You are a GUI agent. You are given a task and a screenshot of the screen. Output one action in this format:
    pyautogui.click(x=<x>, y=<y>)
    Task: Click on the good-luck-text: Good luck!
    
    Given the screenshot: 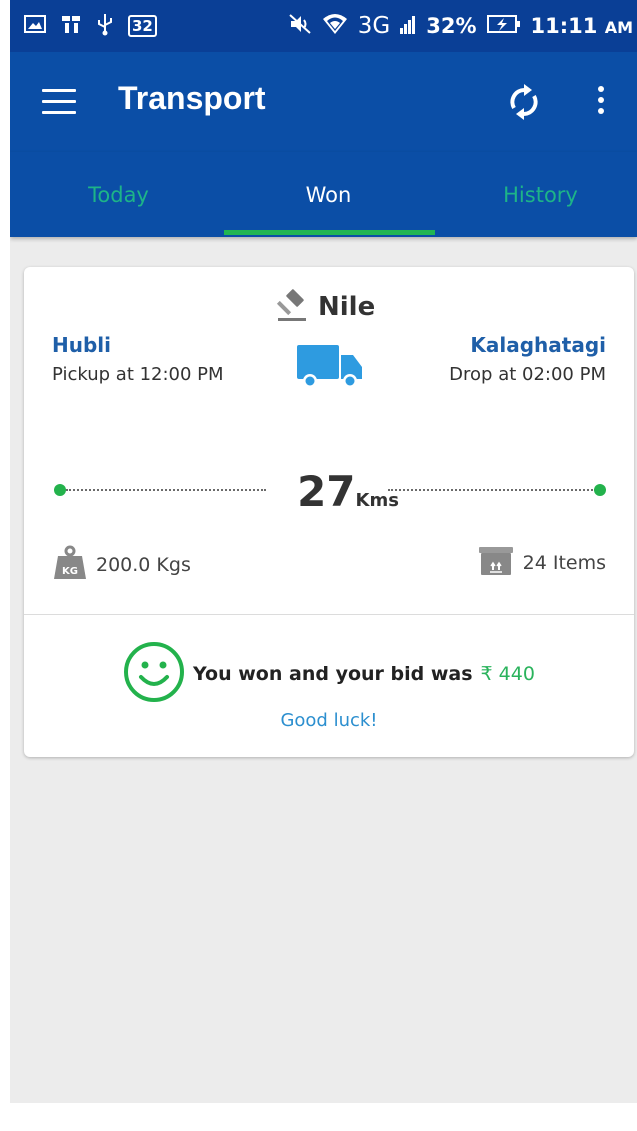 What is the action you would take?
    pyautogui.click(x=329, y=720)
    